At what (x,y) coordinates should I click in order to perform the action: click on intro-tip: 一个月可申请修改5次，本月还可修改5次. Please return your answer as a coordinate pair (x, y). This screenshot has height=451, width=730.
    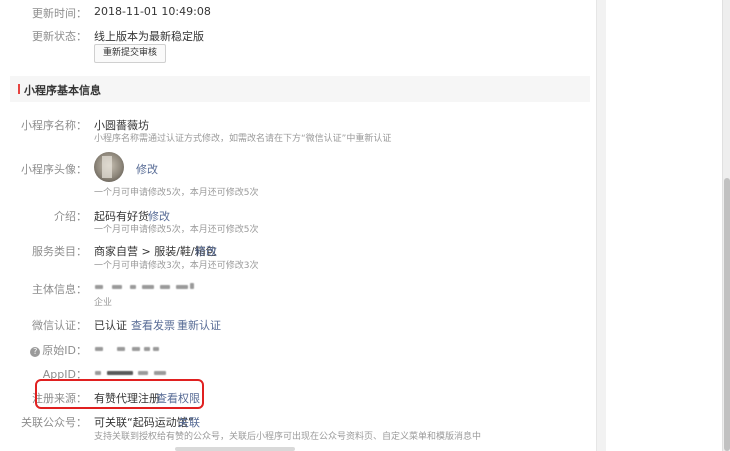
    Looking at the image, I should click on (176, 230).